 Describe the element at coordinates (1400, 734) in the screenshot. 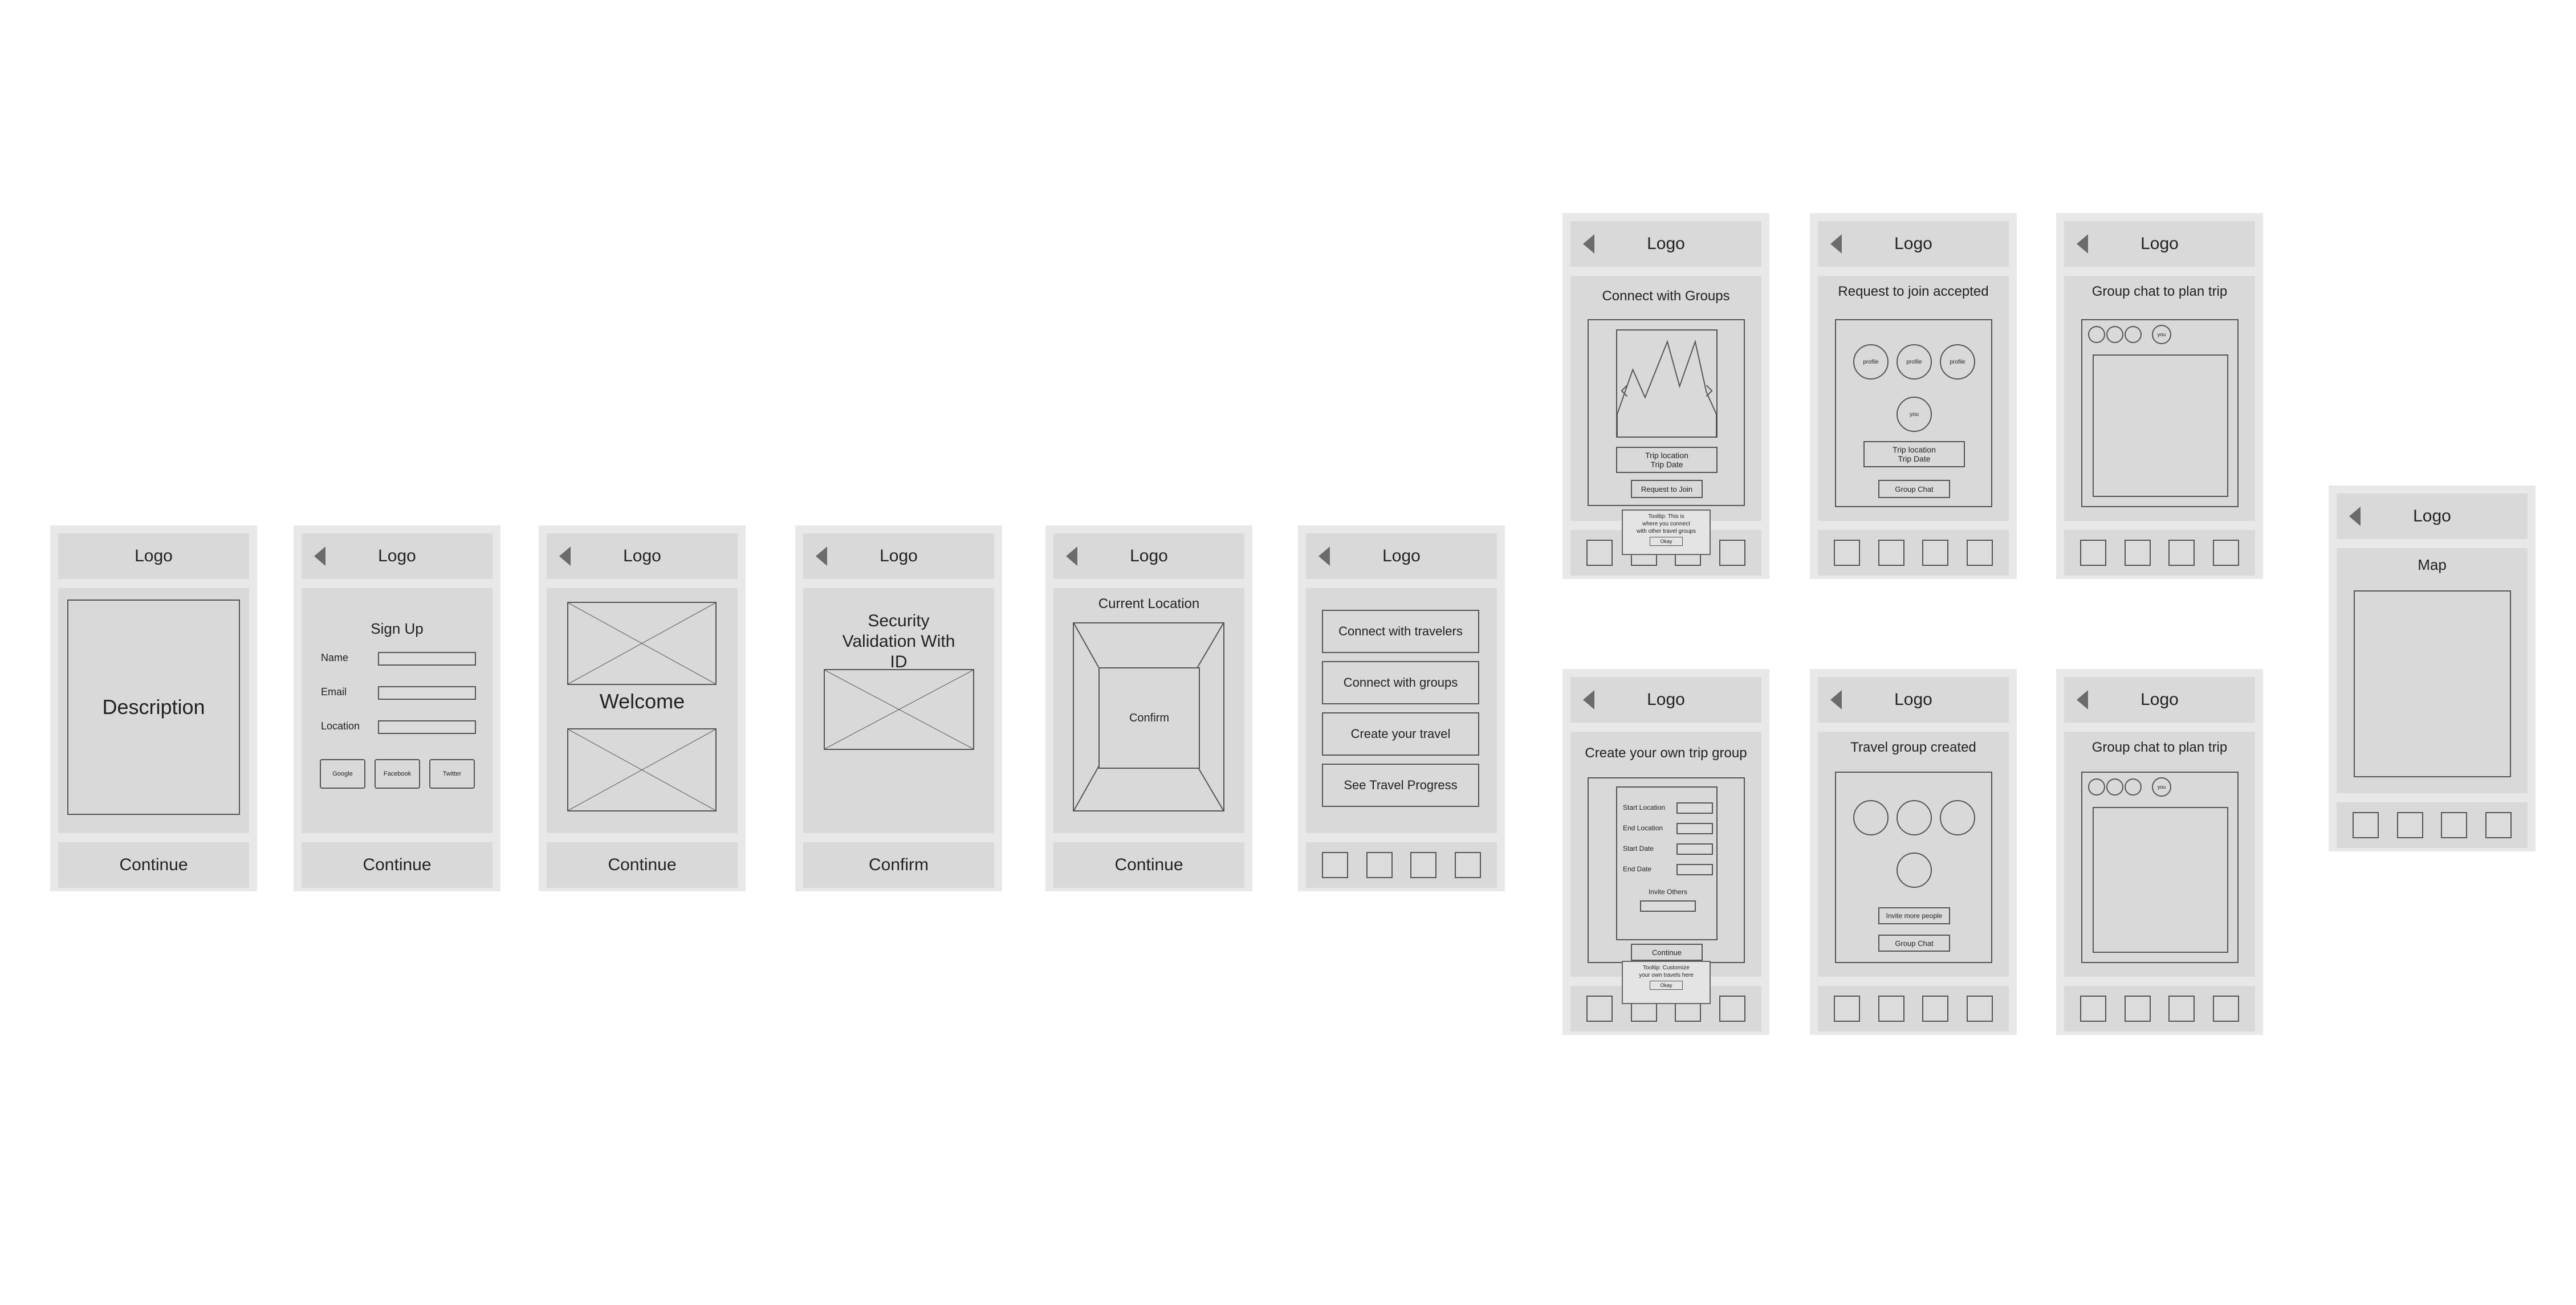

I see `menu-create-travel: Create your travel` at that location.